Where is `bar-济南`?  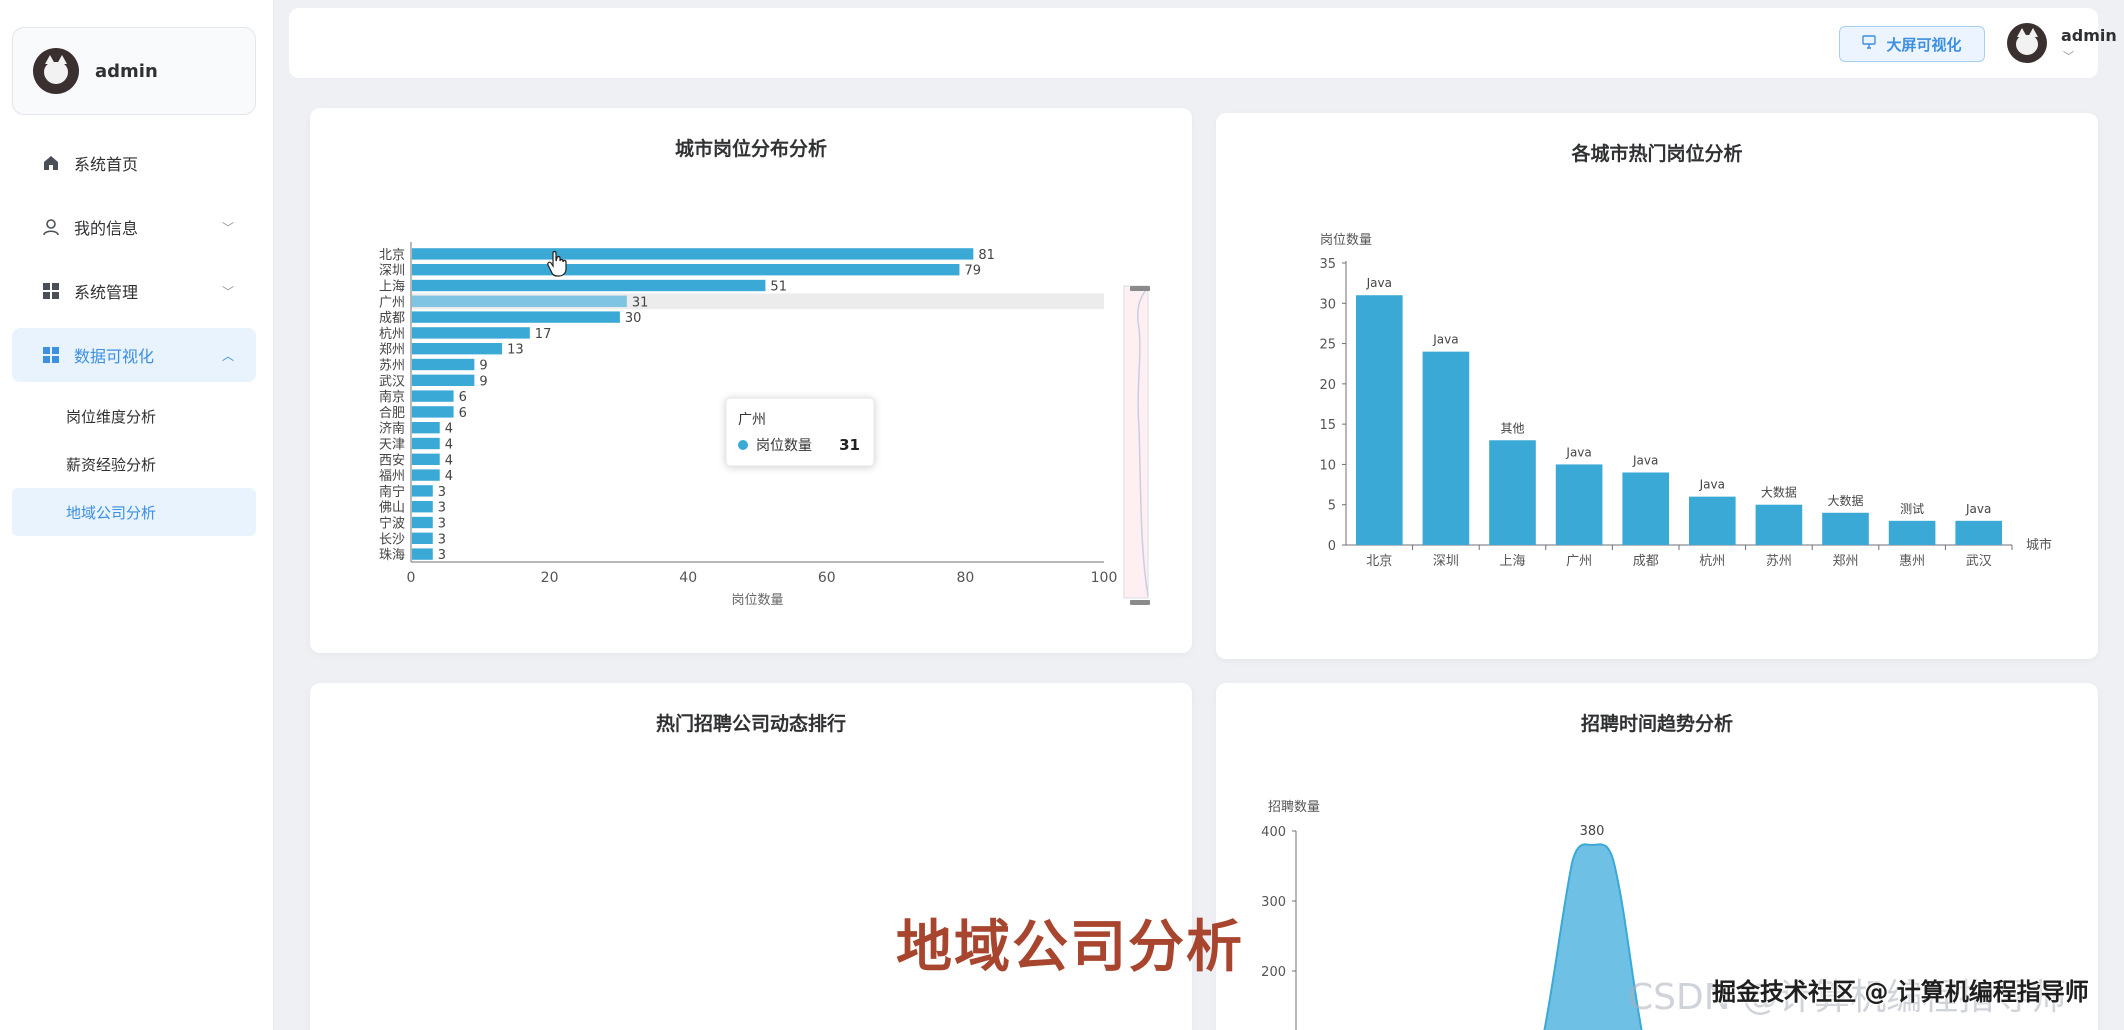 bar-济南 is located at coordinates (426, 428).